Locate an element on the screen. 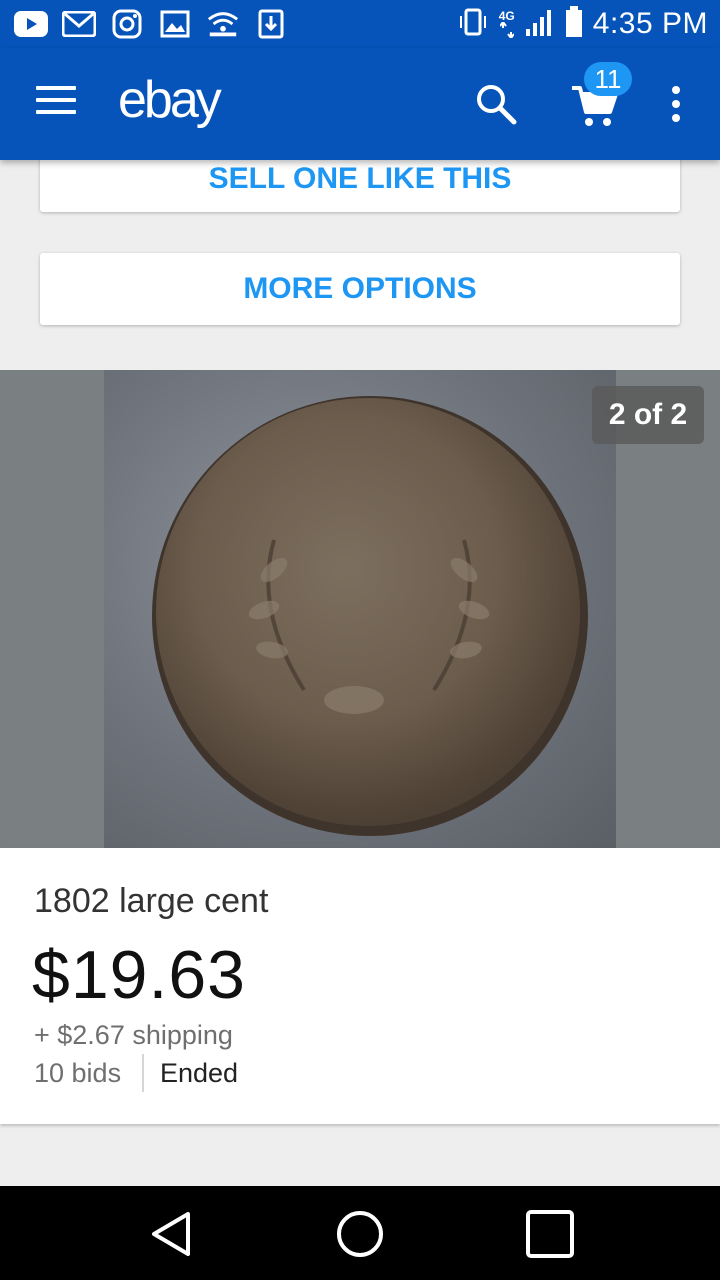 This screenshot has width=720, height=1280. more-options-button: MORE OPTIONS is located at coordinates (360, 289).